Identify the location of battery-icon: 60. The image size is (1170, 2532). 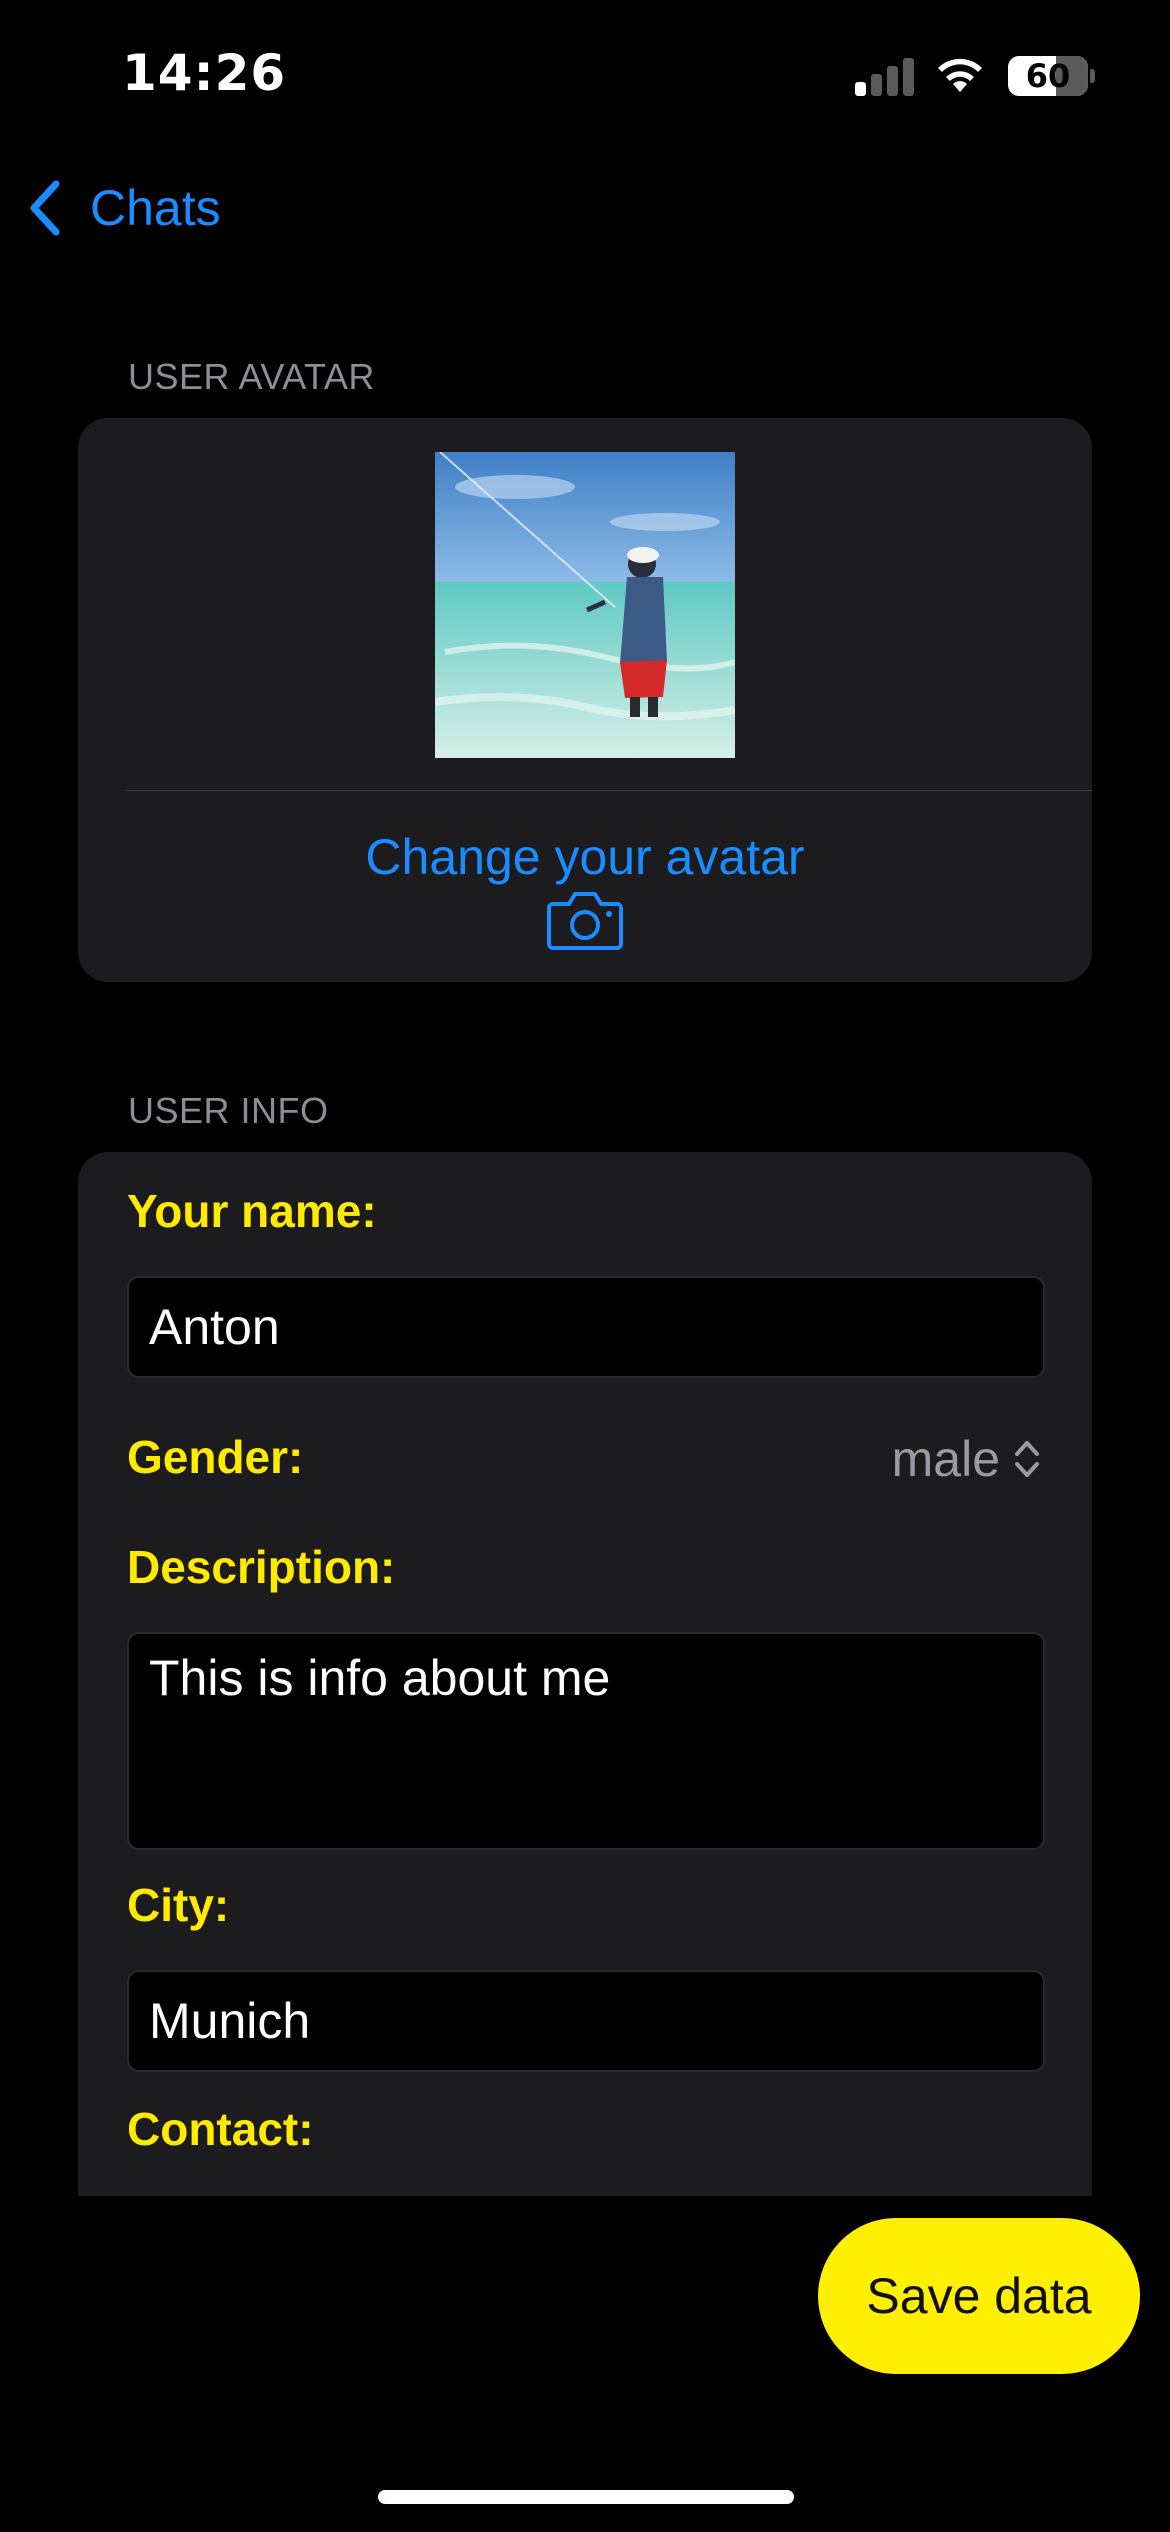
(1048, 76).